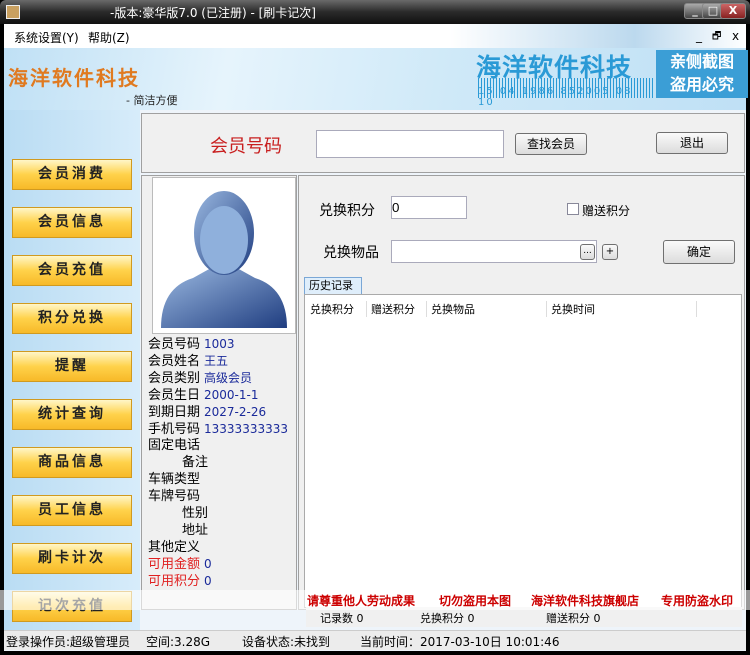 The width and height of the screenshot is (750, 655). What do you see at coordinates (606, 211) in the screenshot?
I see `gift-points-label: 赠送积分` at bounding box center [606, 211].